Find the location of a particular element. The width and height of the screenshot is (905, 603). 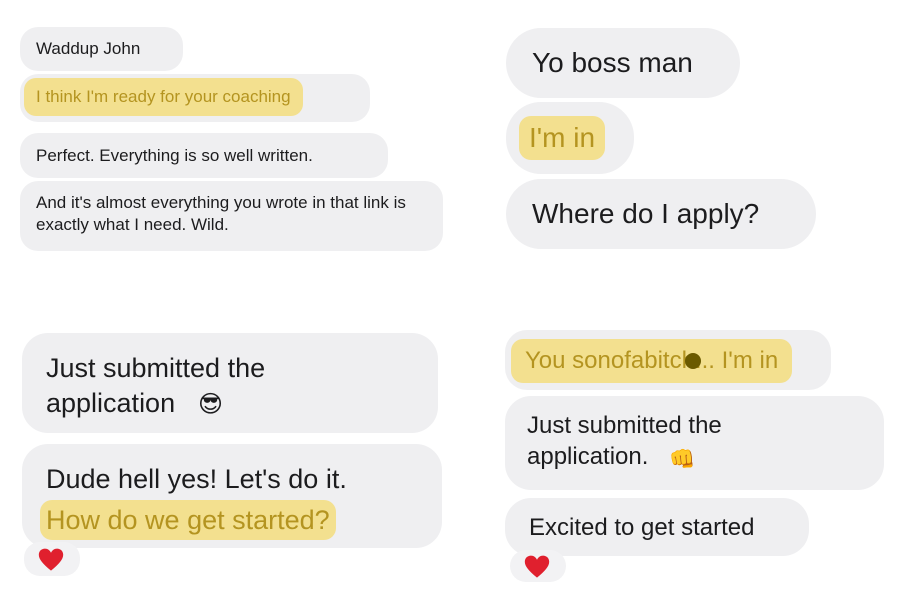

message-text: Just submitted the application is located at coordinates (156, 386).